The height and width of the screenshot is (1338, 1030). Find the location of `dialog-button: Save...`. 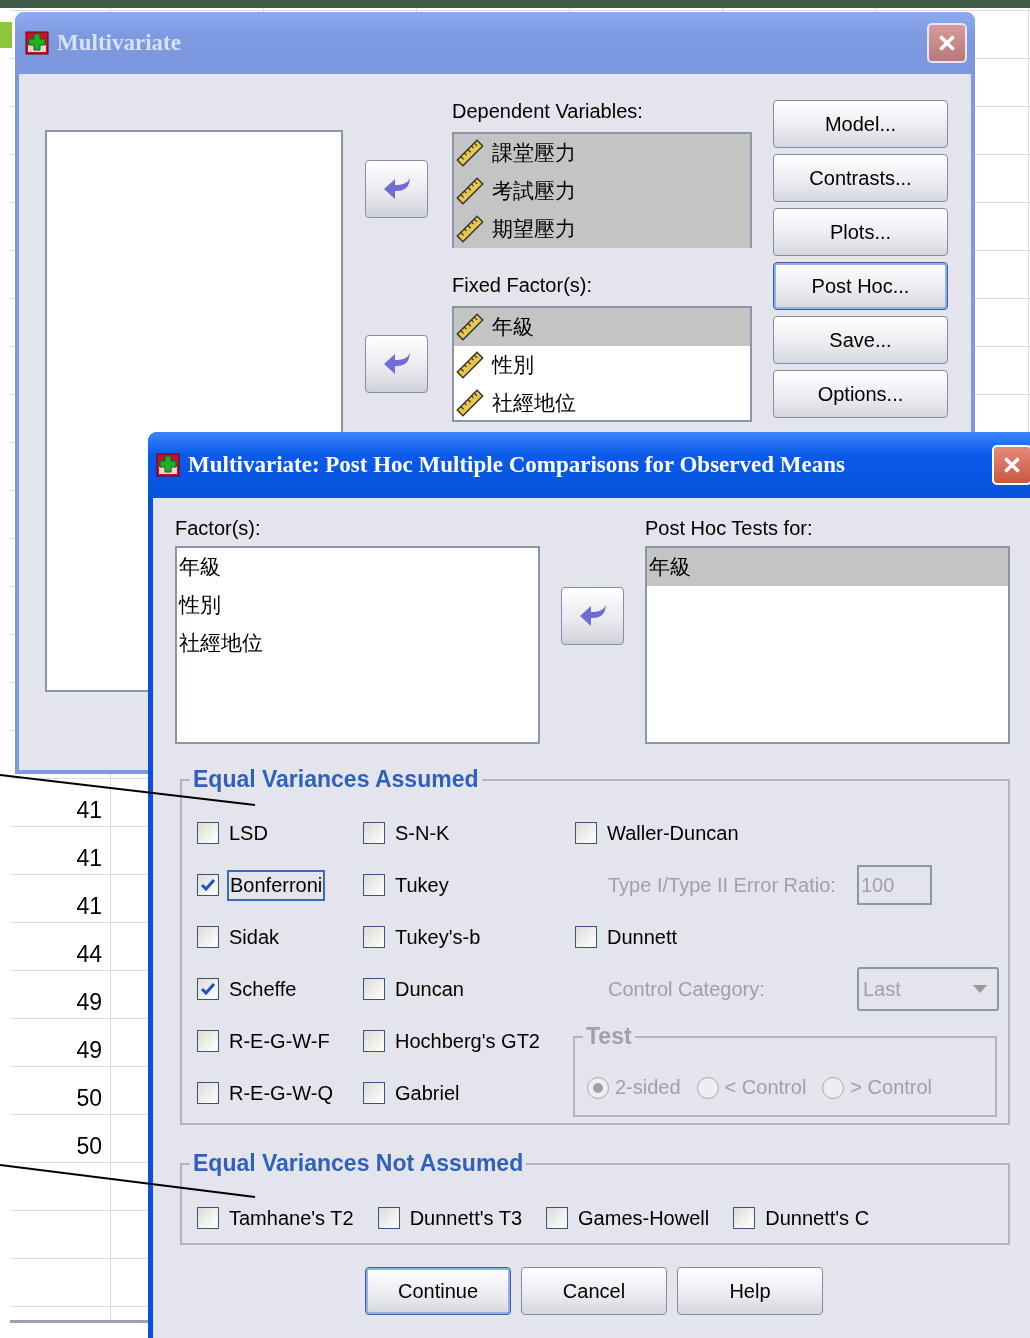

dialog-button: Save... is located at coordinates (860, 340).